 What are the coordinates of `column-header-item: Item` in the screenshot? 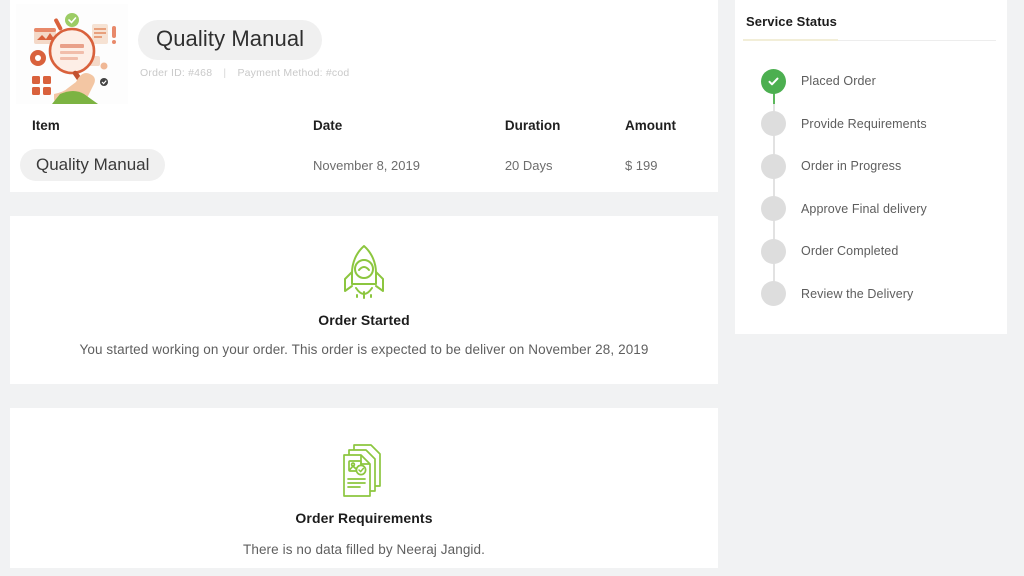 It's located at (46, 125).